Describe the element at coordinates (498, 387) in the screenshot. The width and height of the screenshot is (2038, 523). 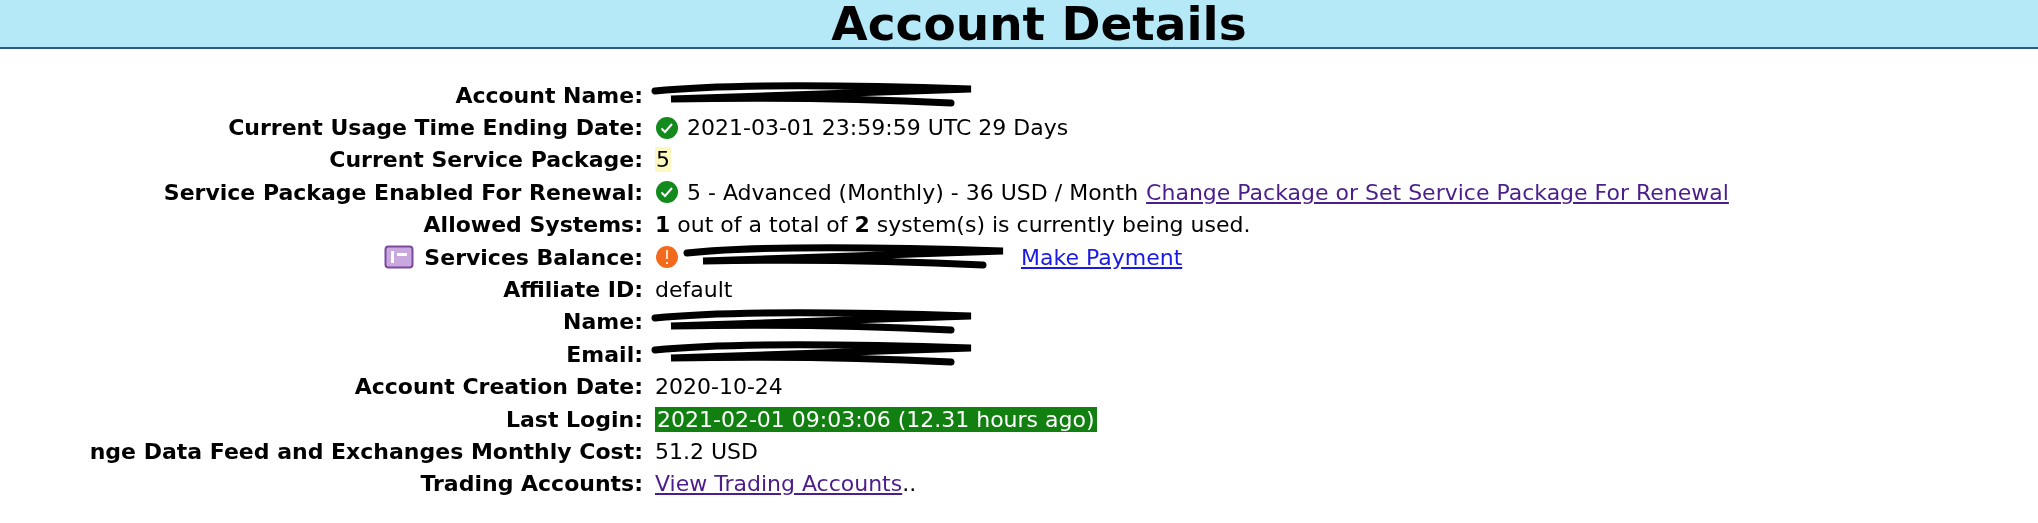
I see `field-label: Account Creation Date:` at that location.